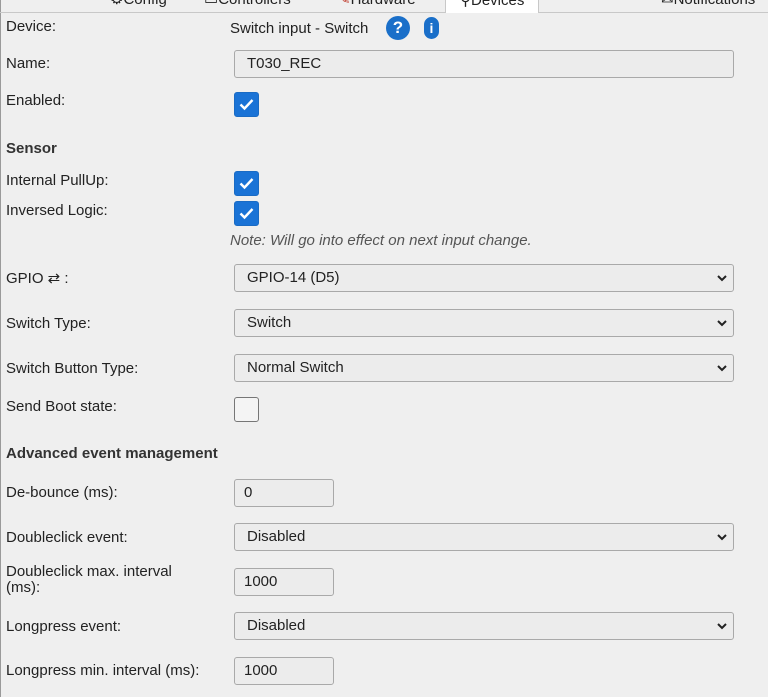  Describe the element at coordinates (484, 278) in the screenshot. I see `gpio-select: GPIO-14 (D5)` at that location.